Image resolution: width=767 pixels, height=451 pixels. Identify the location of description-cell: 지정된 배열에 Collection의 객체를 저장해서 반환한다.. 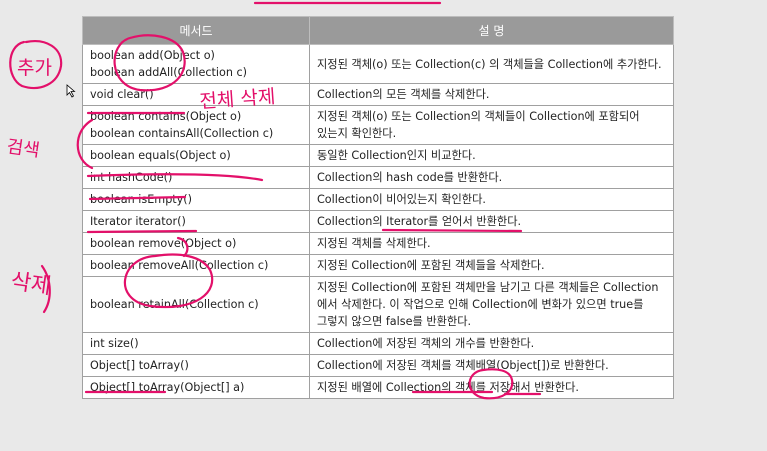
(491, 387).